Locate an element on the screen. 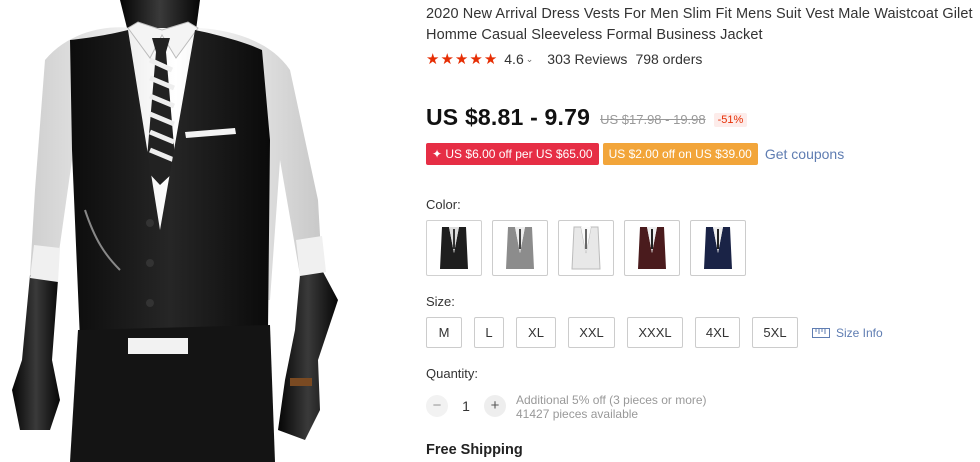 Image resolution: width=980 pixels, height=462 pixels. quantity-label: Quantity: is located at coordinates (452, 373).